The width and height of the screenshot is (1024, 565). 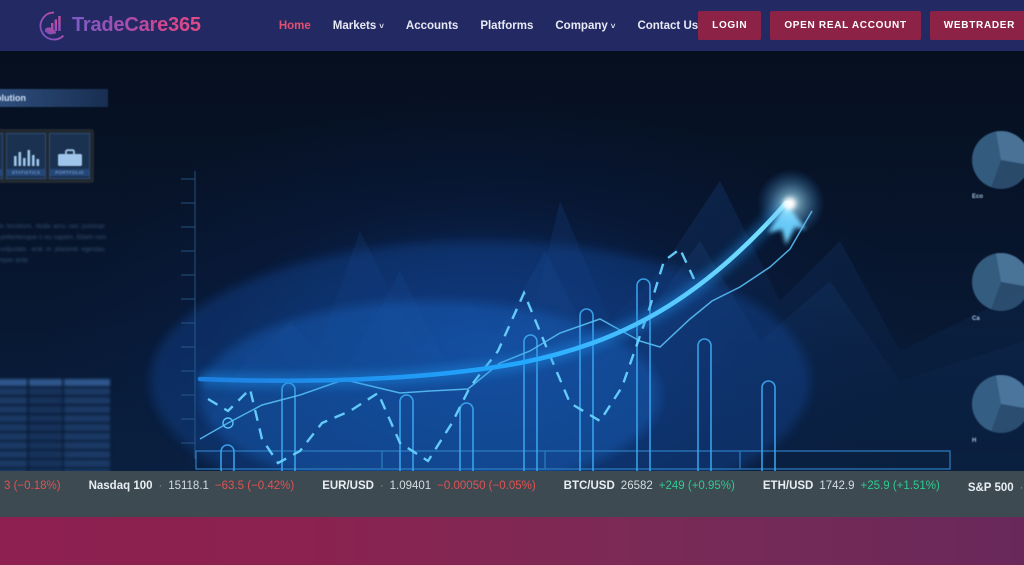 What do you see at coordinates (974, 441) in the screenshot?
I see `right-panel-label: H` at bounding box center [974, 441].